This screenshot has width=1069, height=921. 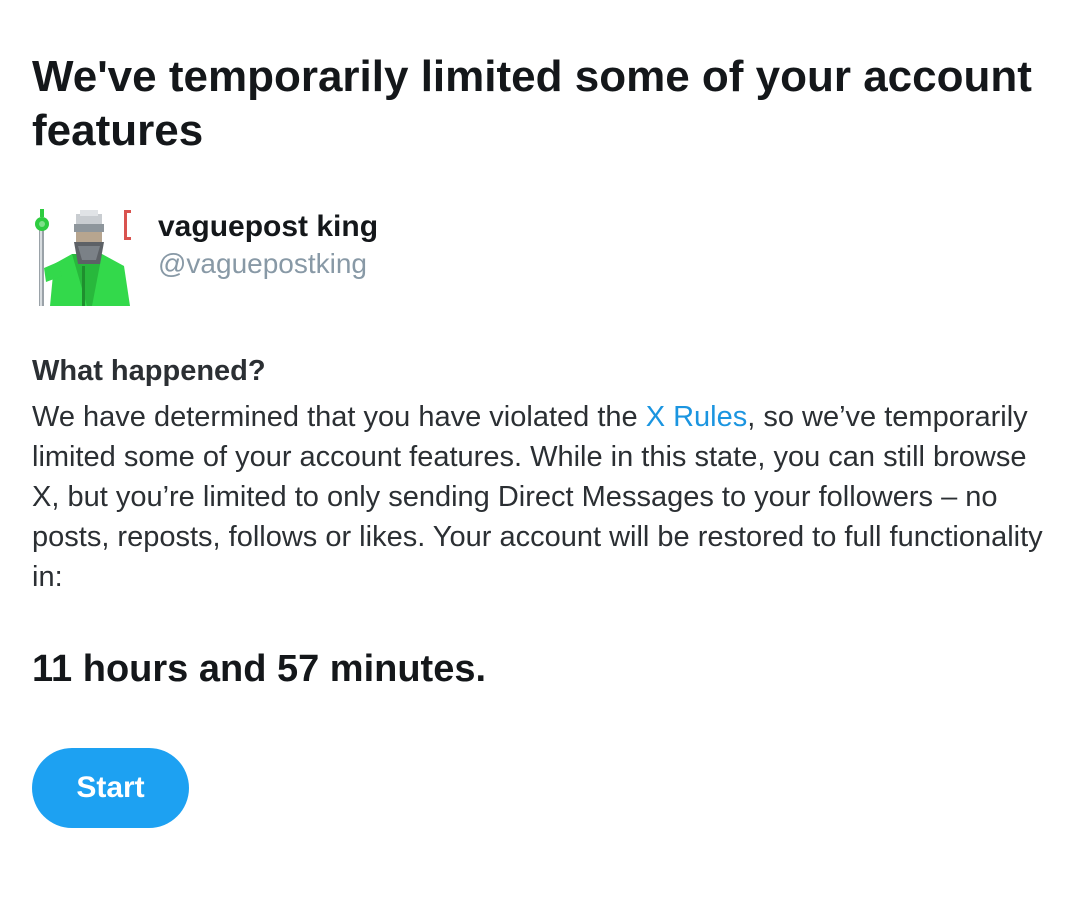 I want to click on account-card: vaguepost king @vaguepostking, so click(x=205, y=256).